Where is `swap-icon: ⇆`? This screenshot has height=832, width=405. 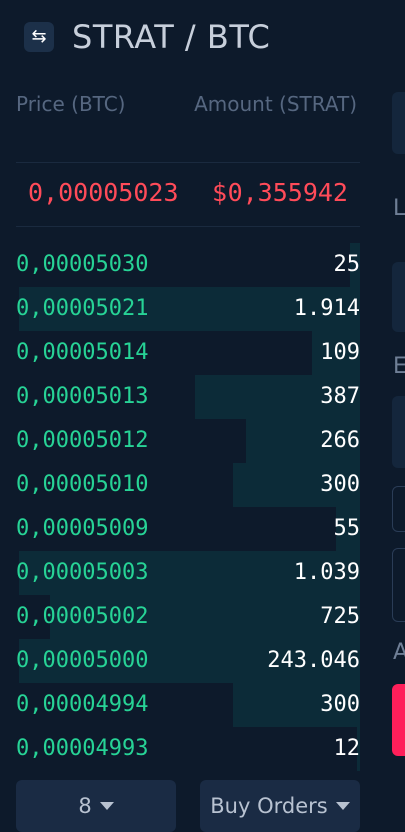 swap-icon: ⇆ is located at coordinates (39, 36).